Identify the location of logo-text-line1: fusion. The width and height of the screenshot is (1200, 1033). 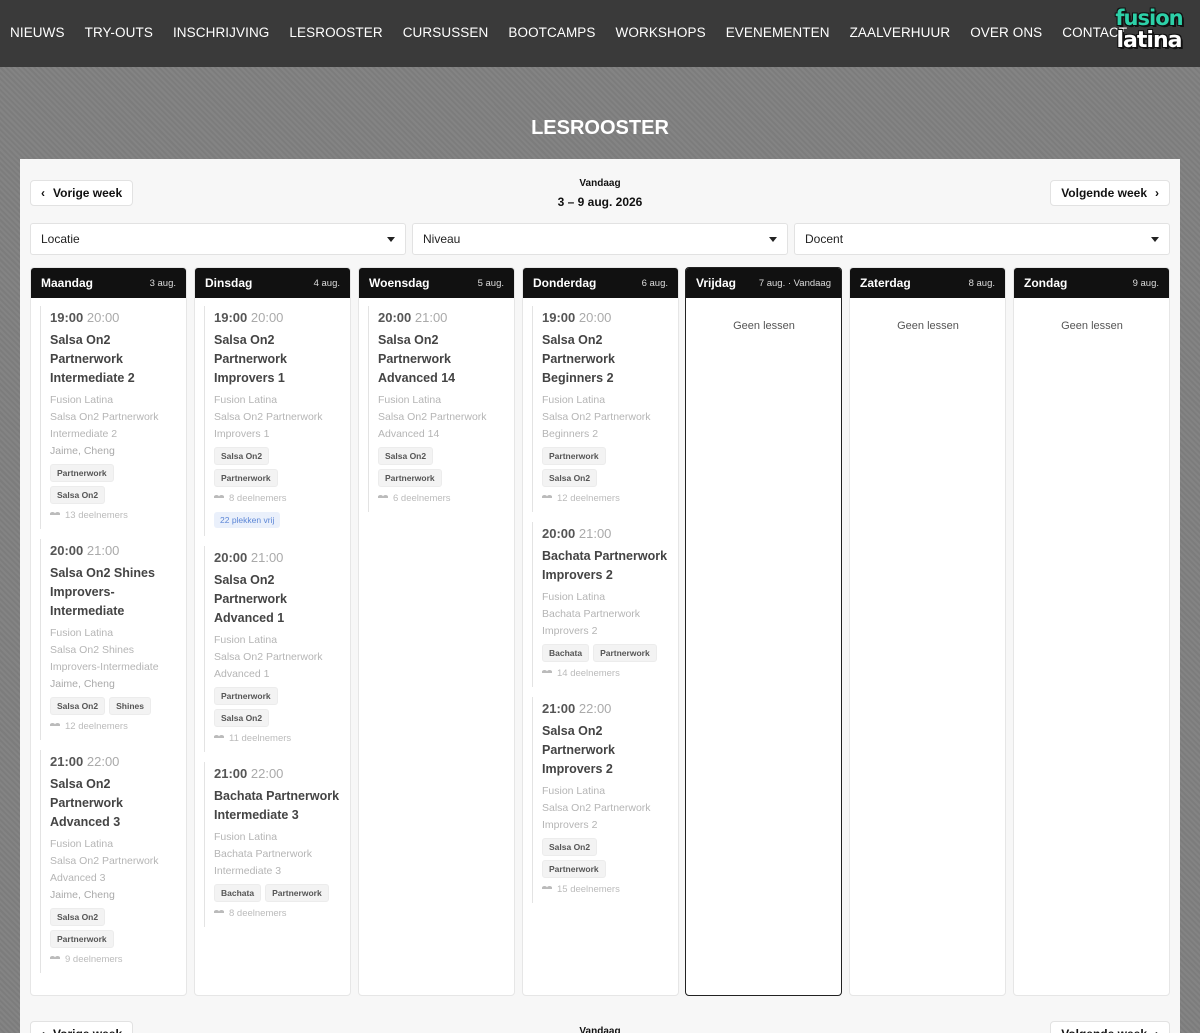
(1149, 18).